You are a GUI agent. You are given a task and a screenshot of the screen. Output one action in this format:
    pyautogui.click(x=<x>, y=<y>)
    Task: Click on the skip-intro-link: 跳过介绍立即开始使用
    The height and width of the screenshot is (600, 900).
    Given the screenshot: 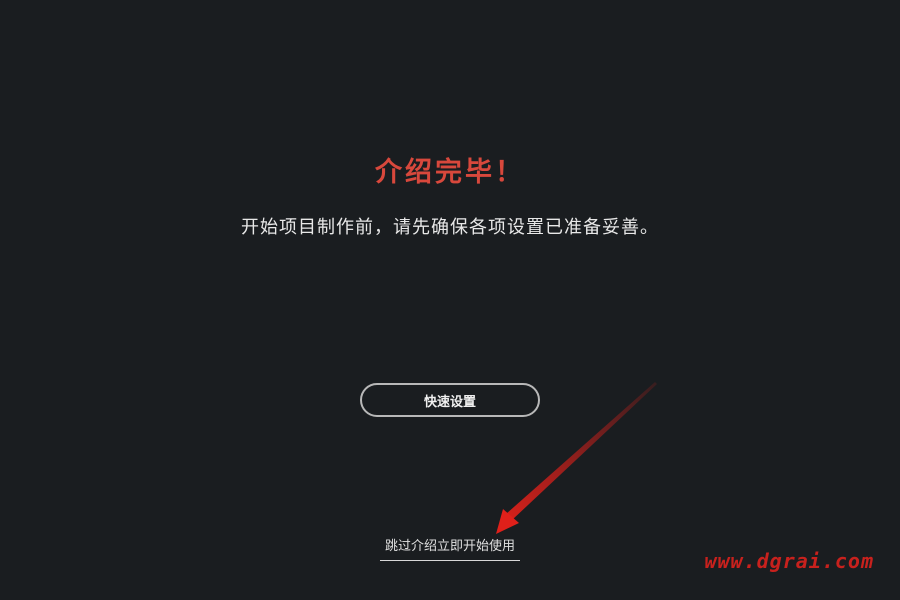 What is the action you would take?
    pyautogui.click(x=450, y=548)
    